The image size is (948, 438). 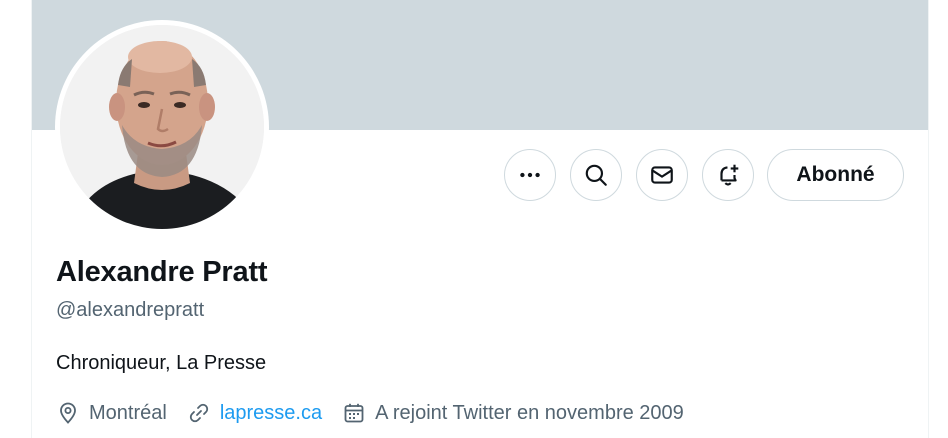 I want to click on mail-icon, so click(x=662, y=175).